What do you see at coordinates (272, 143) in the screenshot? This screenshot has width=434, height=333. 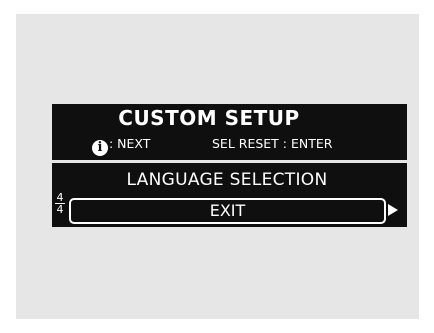 I see `sel-reset-enter-hint: SEL RESET : ENTER` at bounding box center [272, 143].